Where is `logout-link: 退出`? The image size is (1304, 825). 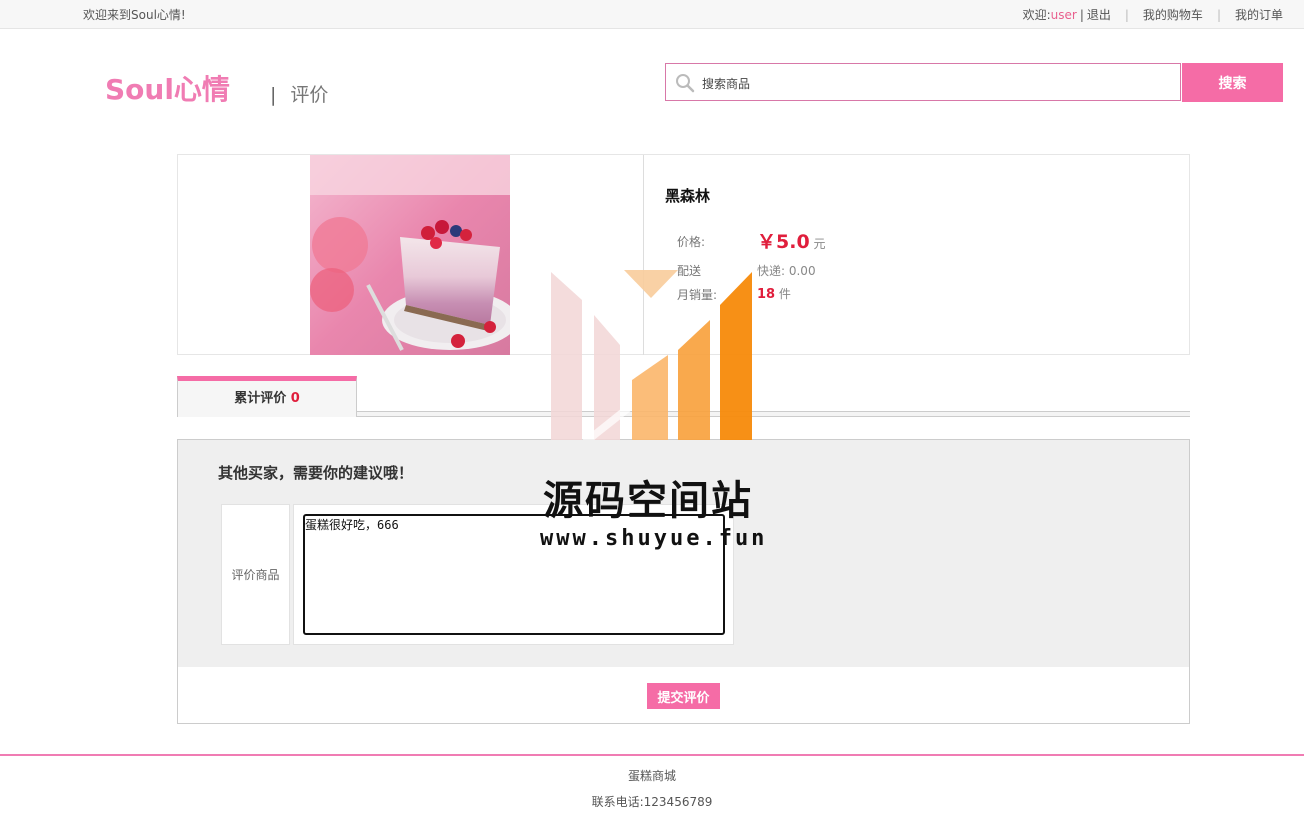 logout-link: 退出 is located at coordinates (1099, 14).